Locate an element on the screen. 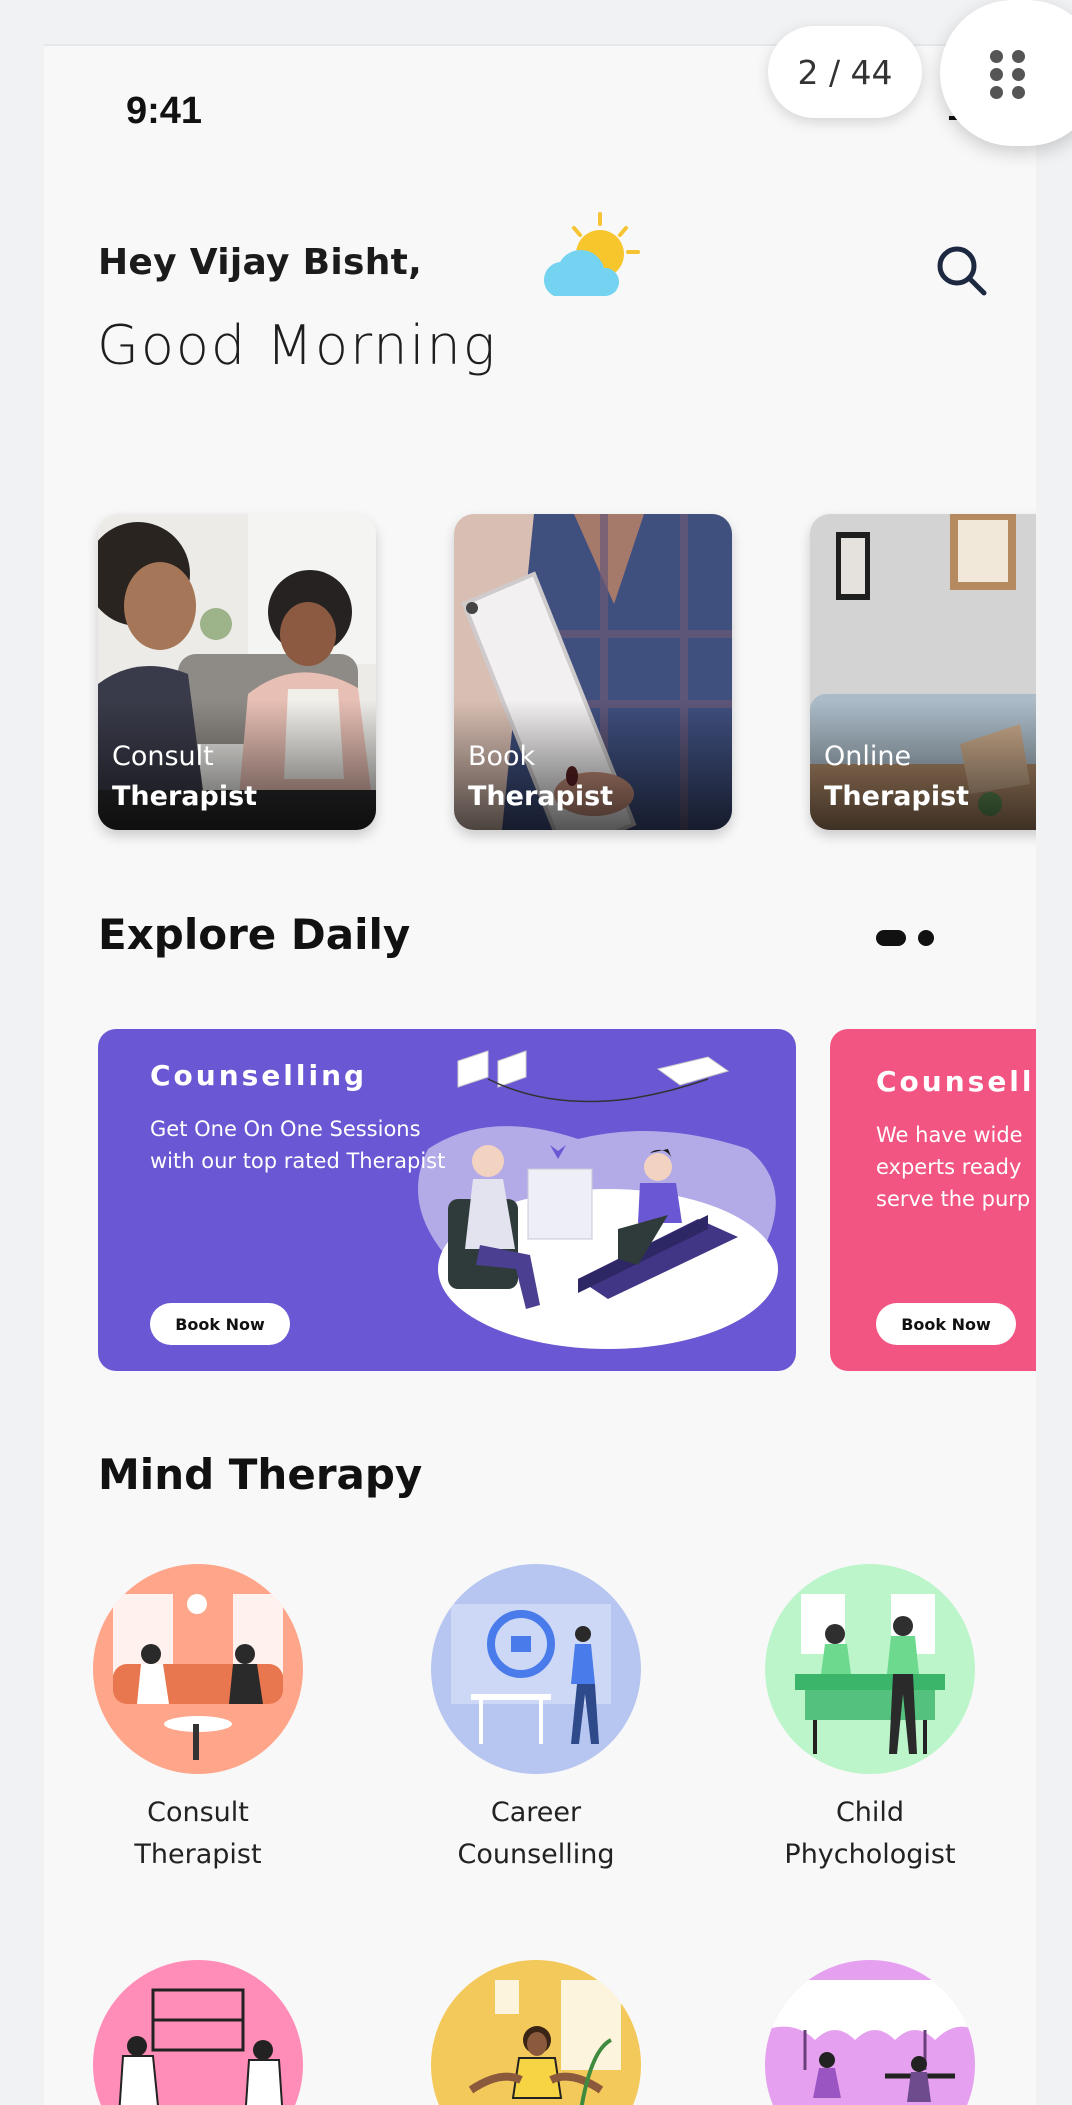  card-line1: Online is located at coordinates (868, 756).